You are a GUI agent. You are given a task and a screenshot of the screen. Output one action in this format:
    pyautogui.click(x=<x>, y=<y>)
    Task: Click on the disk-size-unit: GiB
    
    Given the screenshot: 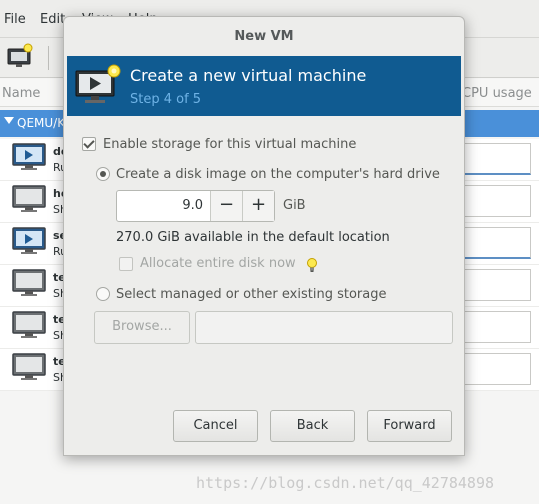 What is the action you would take?
    pyautogui.click(x=294, y=205)
    